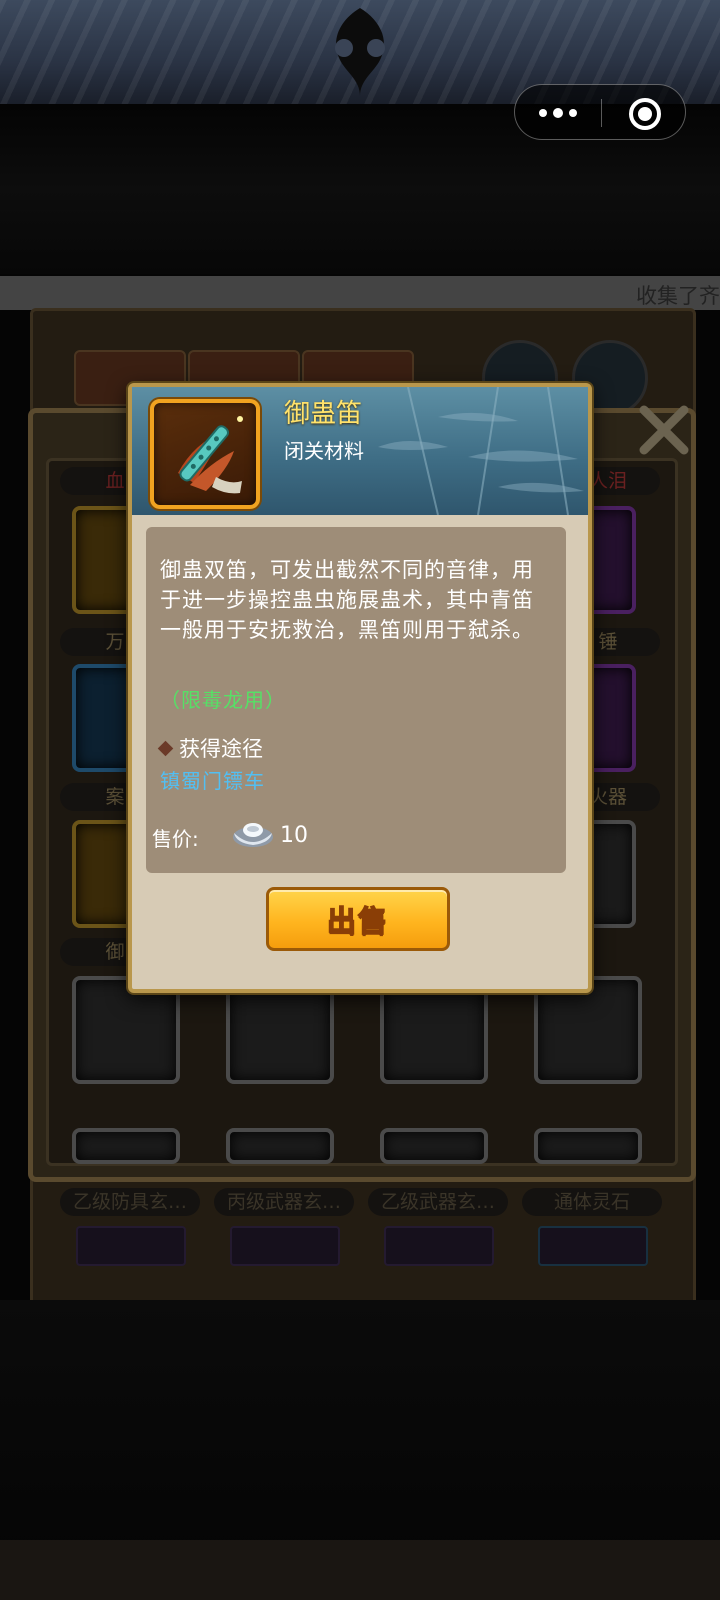 This screenshot has height=1600, width=720. Describe the element at coordinates (294, 835) in the screenshot. I see `price-value: 10` at that location.